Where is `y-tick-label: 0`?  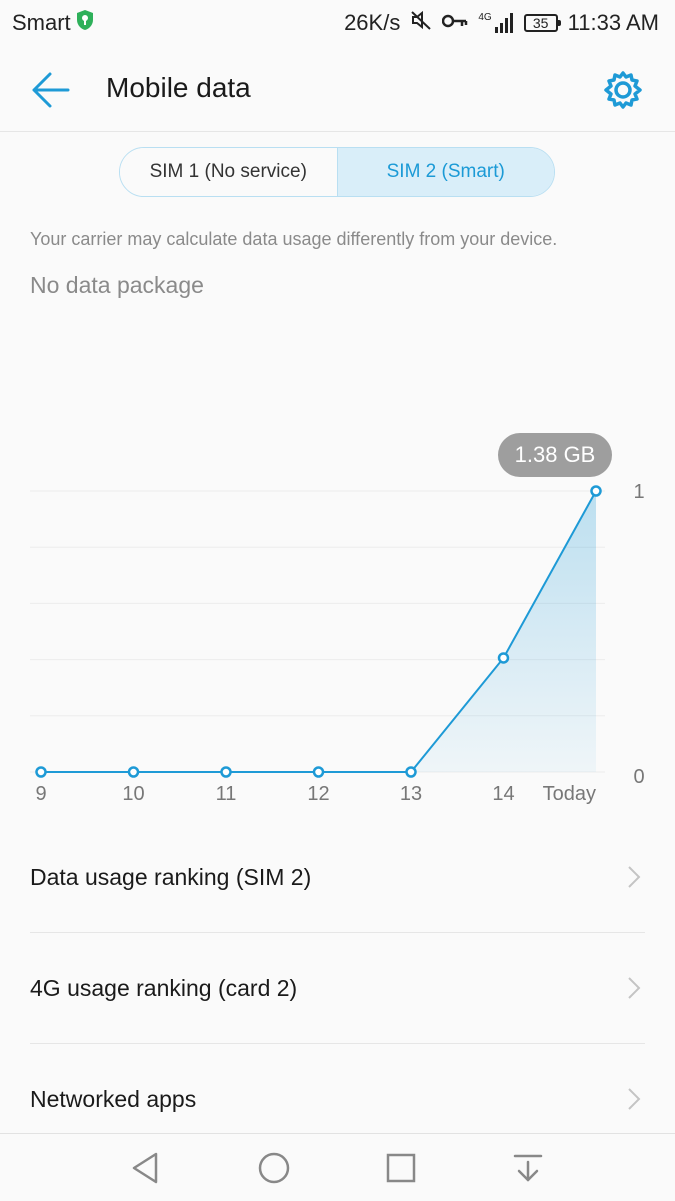
y-tick-label: 0 is located at coordinates (638, 777).